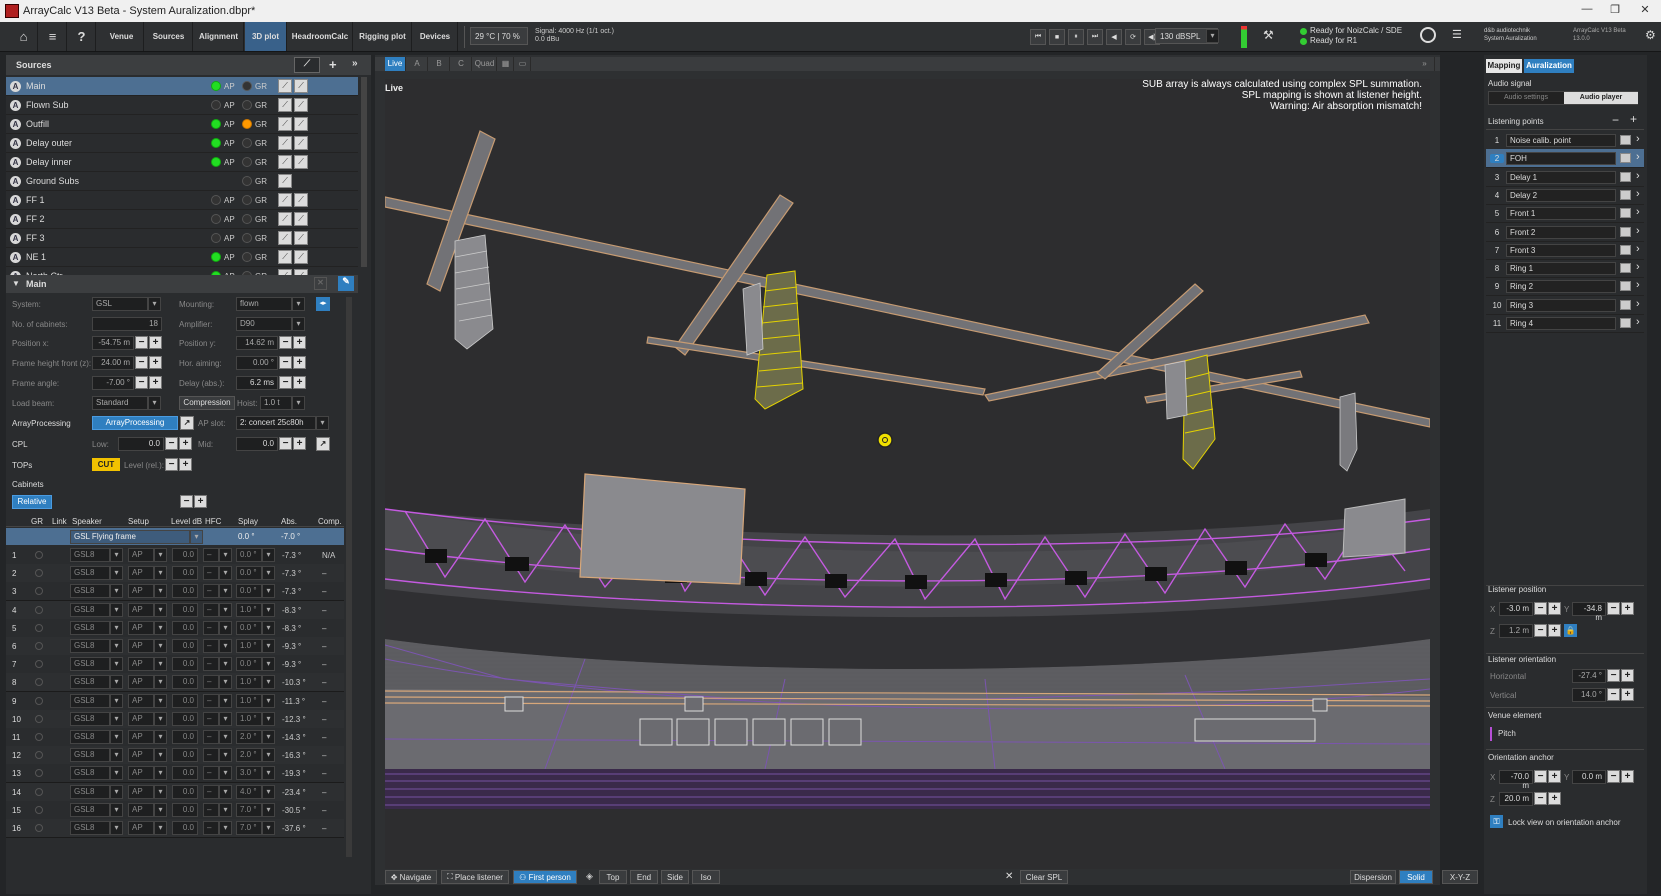 This screenshot has width=1661, height=896. Describe the element at coordinates (1460, 877) in the screenshot. I see `xyz-button: X-Y-Z` at that location.